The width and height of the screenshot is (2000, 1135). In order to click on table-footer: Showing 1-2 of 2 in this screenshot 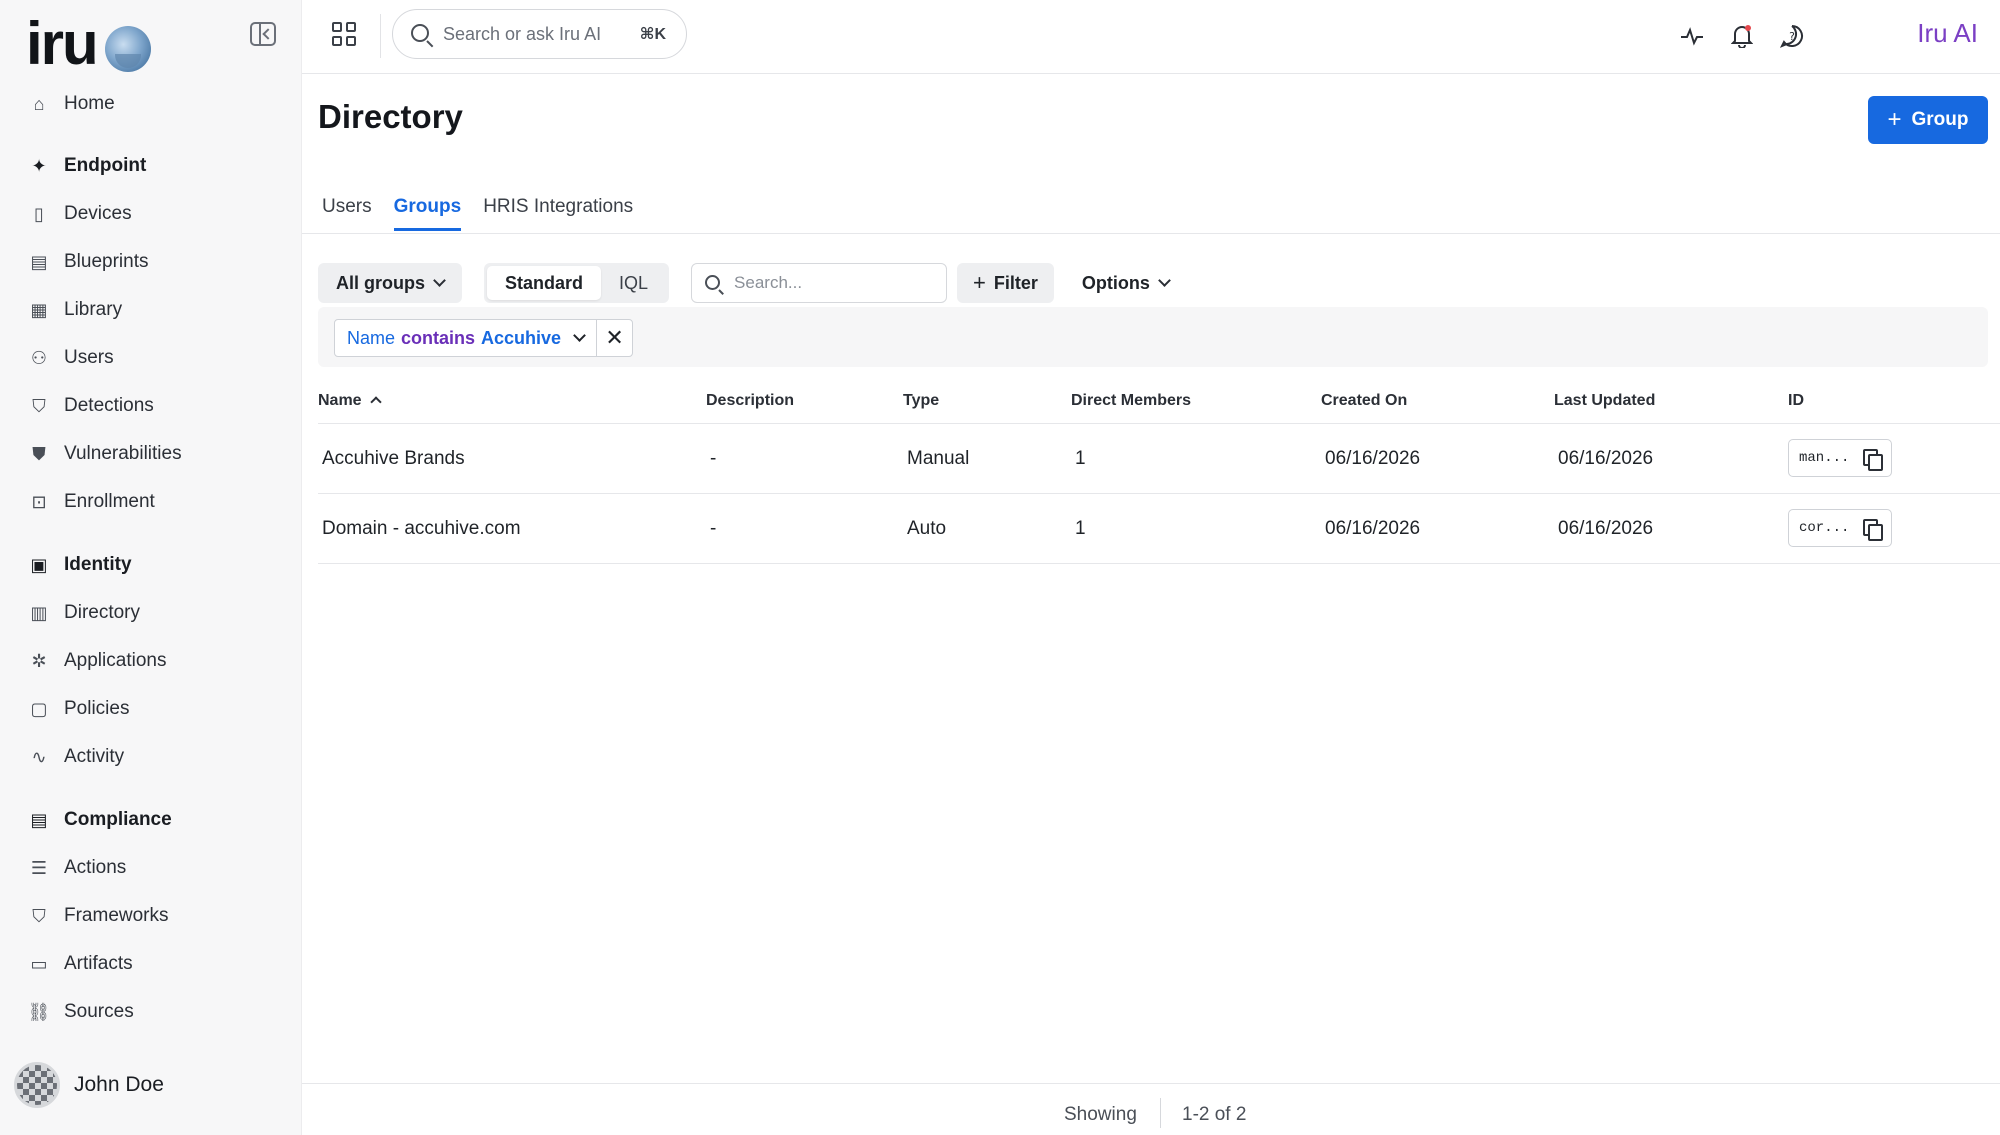, I will do `click(1151, 1109)`.